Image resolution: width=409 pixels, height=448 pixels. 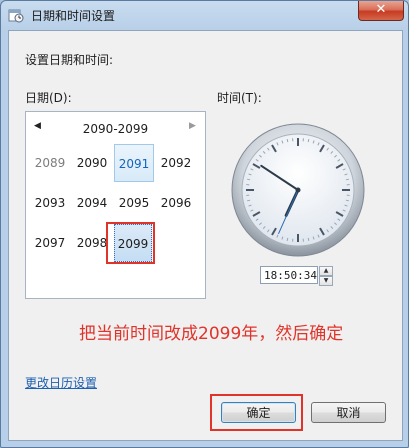 What do you see at coordinates (50, 243) in the screenshot?
I see `year-cell: 2097` at bounding box center [50, 243].